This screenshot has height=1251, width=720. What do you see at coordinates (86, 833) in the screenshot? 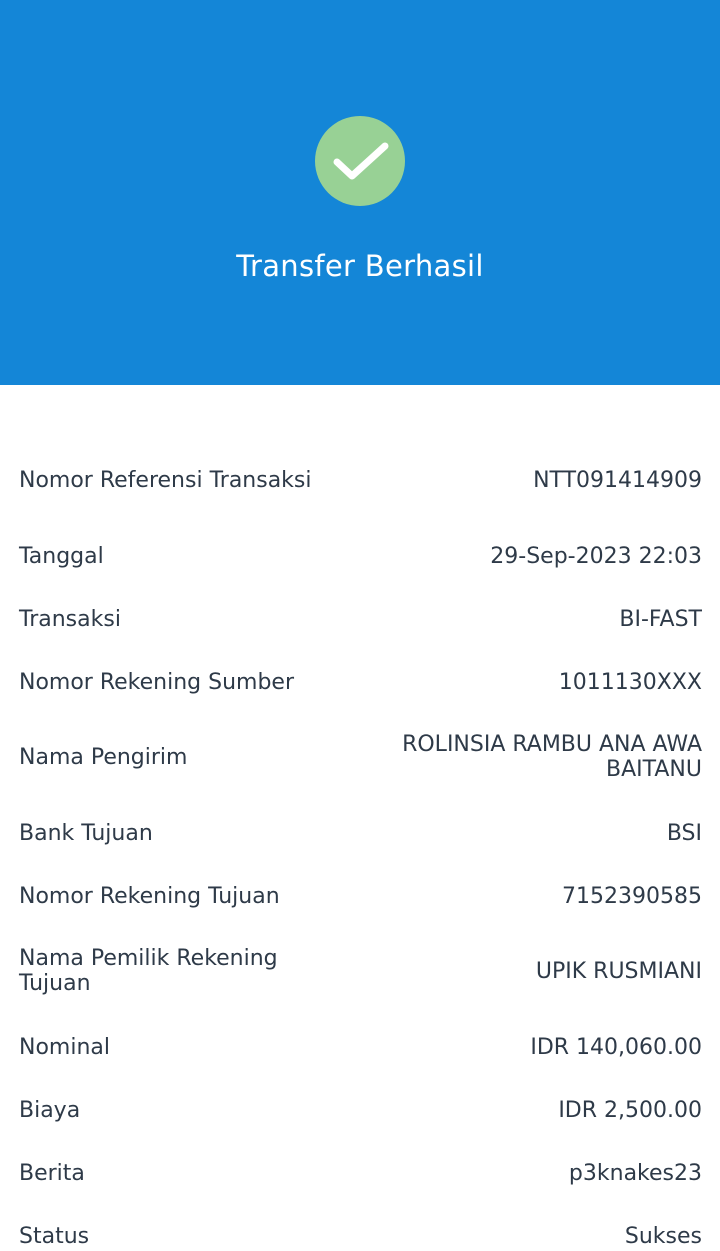
I see `detail-label: Bank Tujuan` at bounding box center [86, 833].